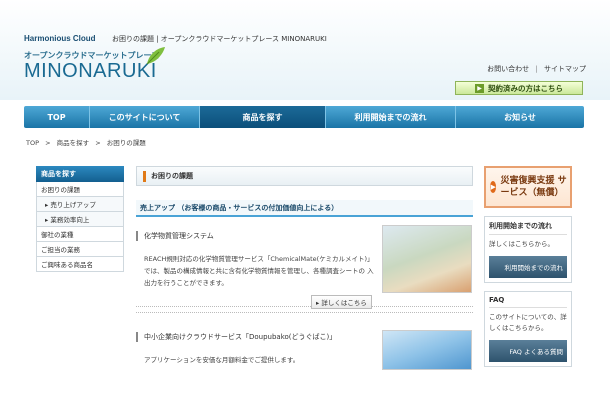 This screenshot has width=610, height=400. What do you see at coordinates (304, 208) in the screenshot?
I see `section-heading: 売上アップ （お客様の商品・サービスの付加価値向上による）` at bounding box center [304, 208].